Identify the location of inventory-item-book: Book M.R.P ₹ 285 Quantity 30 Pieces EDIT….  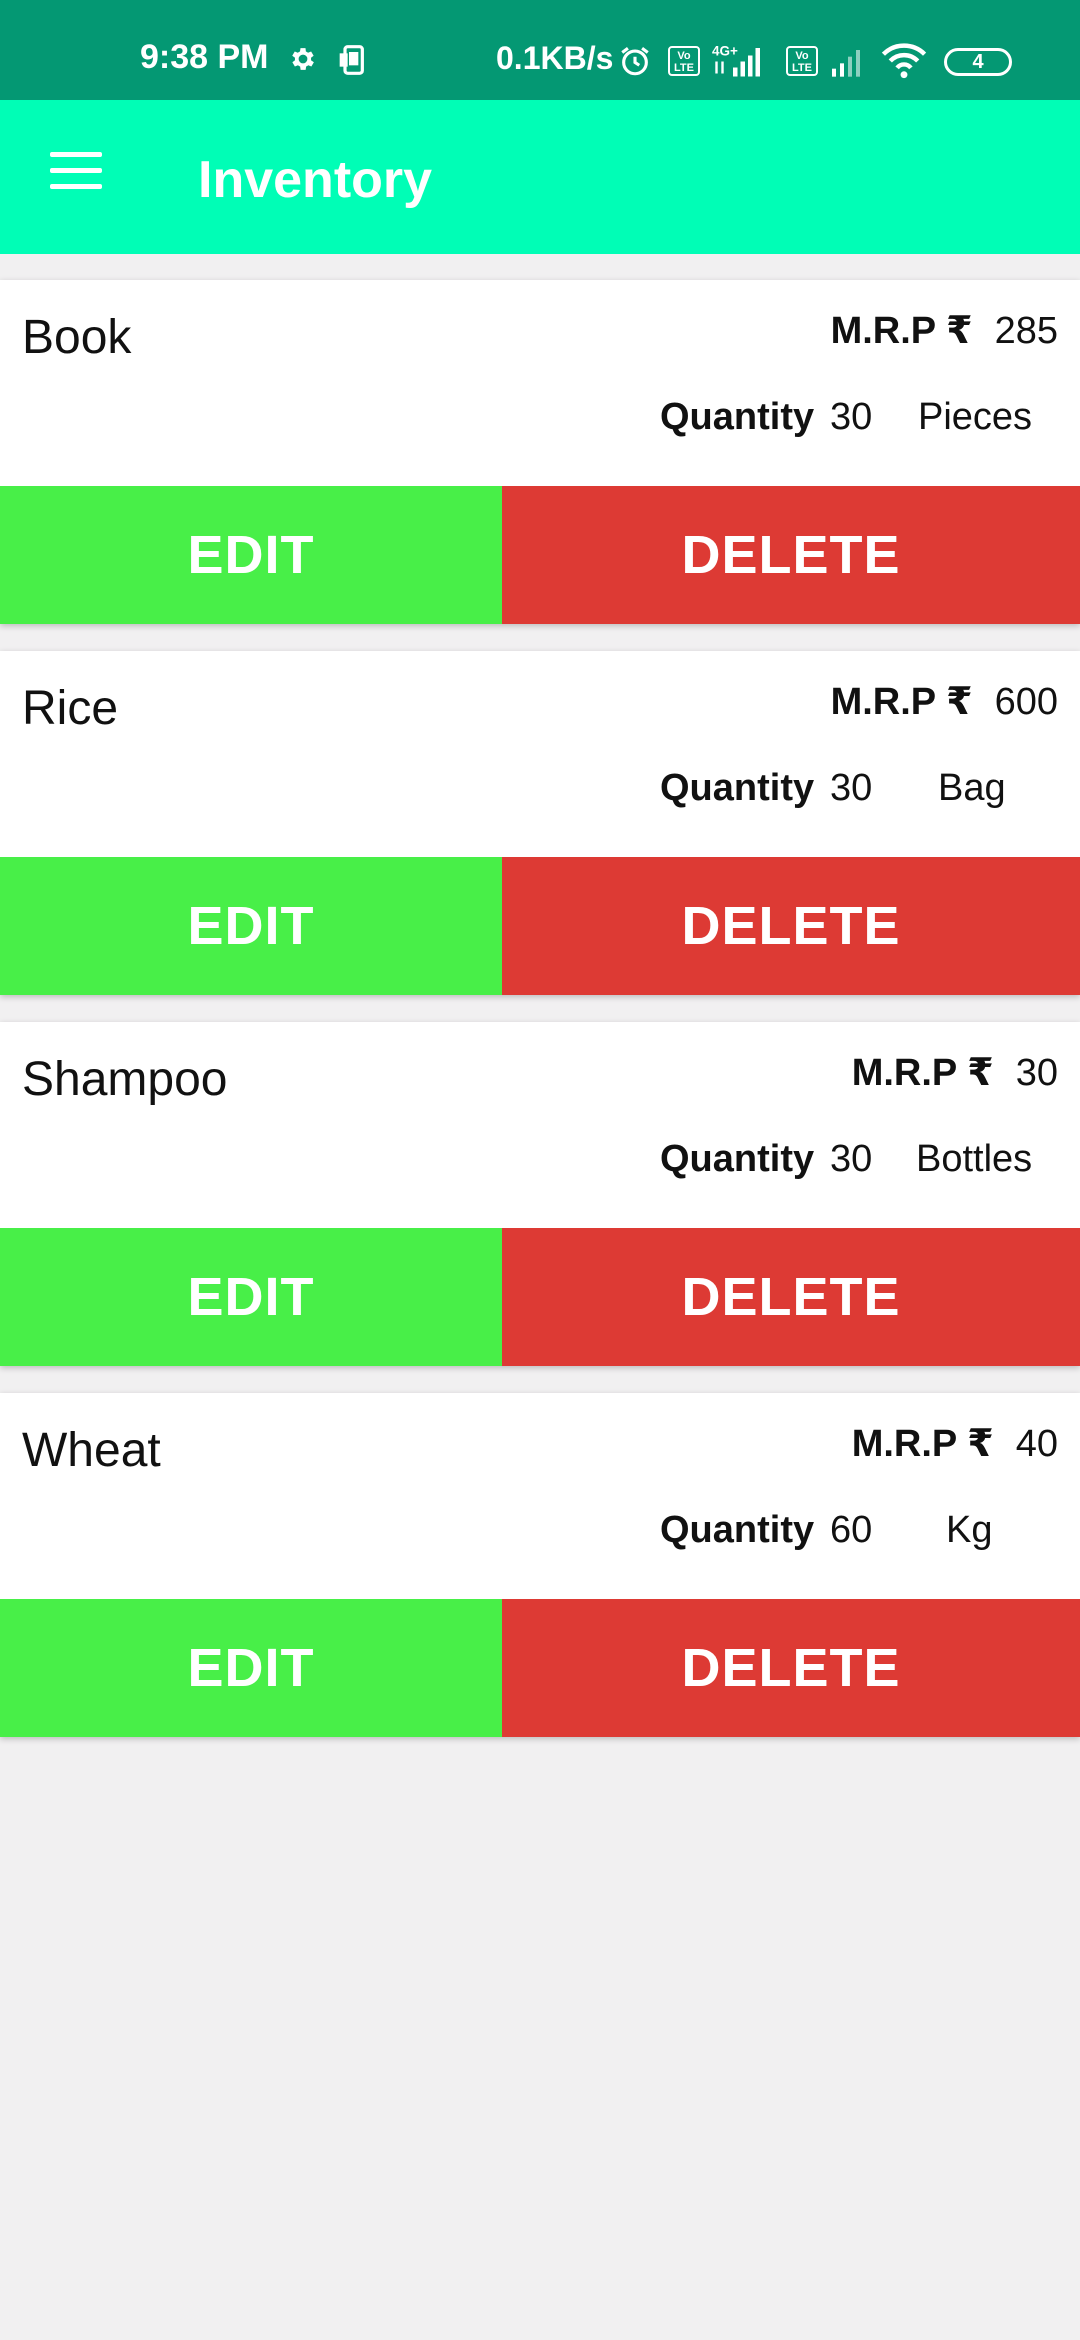
(540, 452).